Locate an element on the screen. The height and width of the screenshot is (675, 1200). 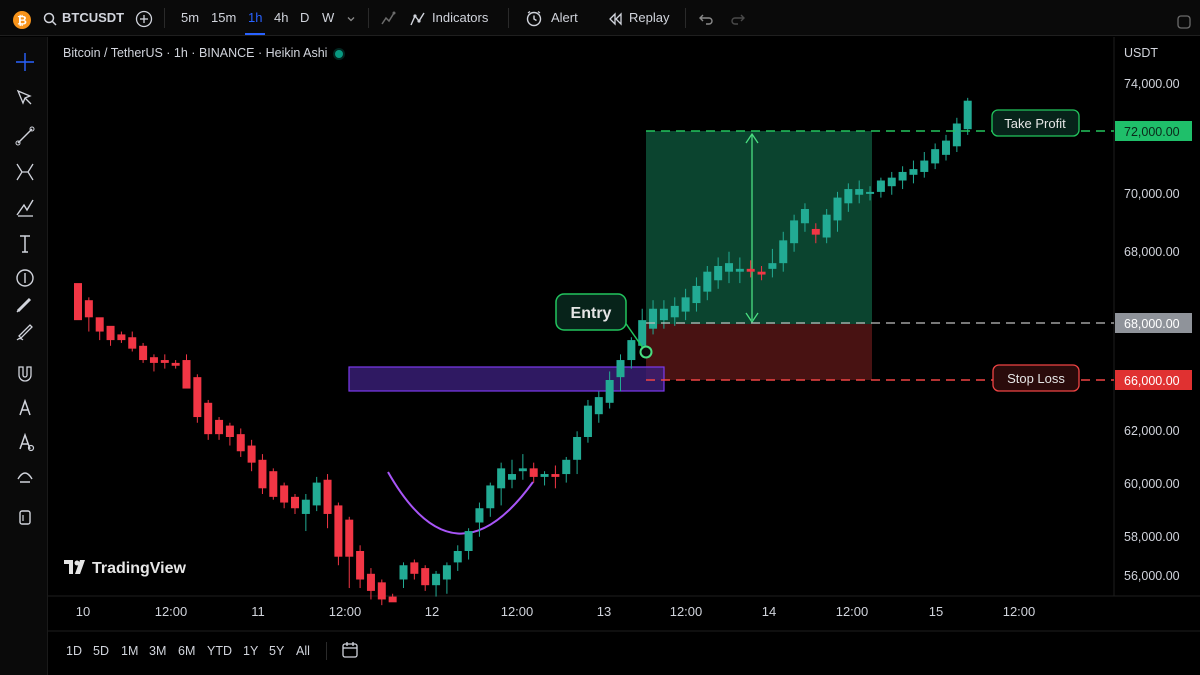
loss-zone is located at coordinates (759, 352).